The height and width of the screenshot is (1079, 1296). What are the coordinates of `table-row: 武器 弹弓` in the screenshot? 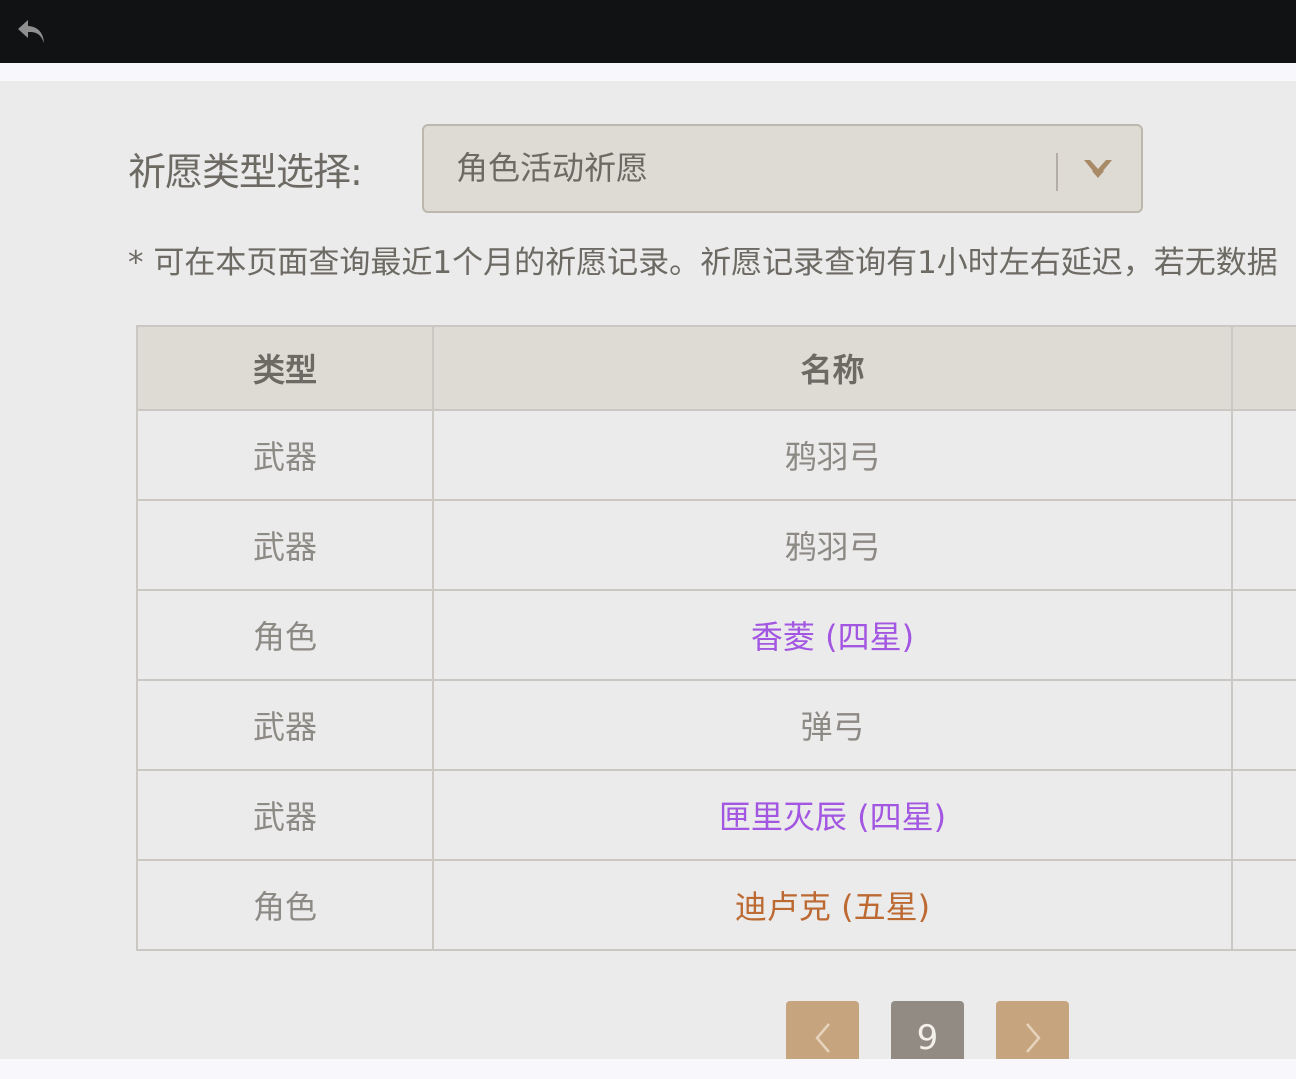 It's located at (716, 725).